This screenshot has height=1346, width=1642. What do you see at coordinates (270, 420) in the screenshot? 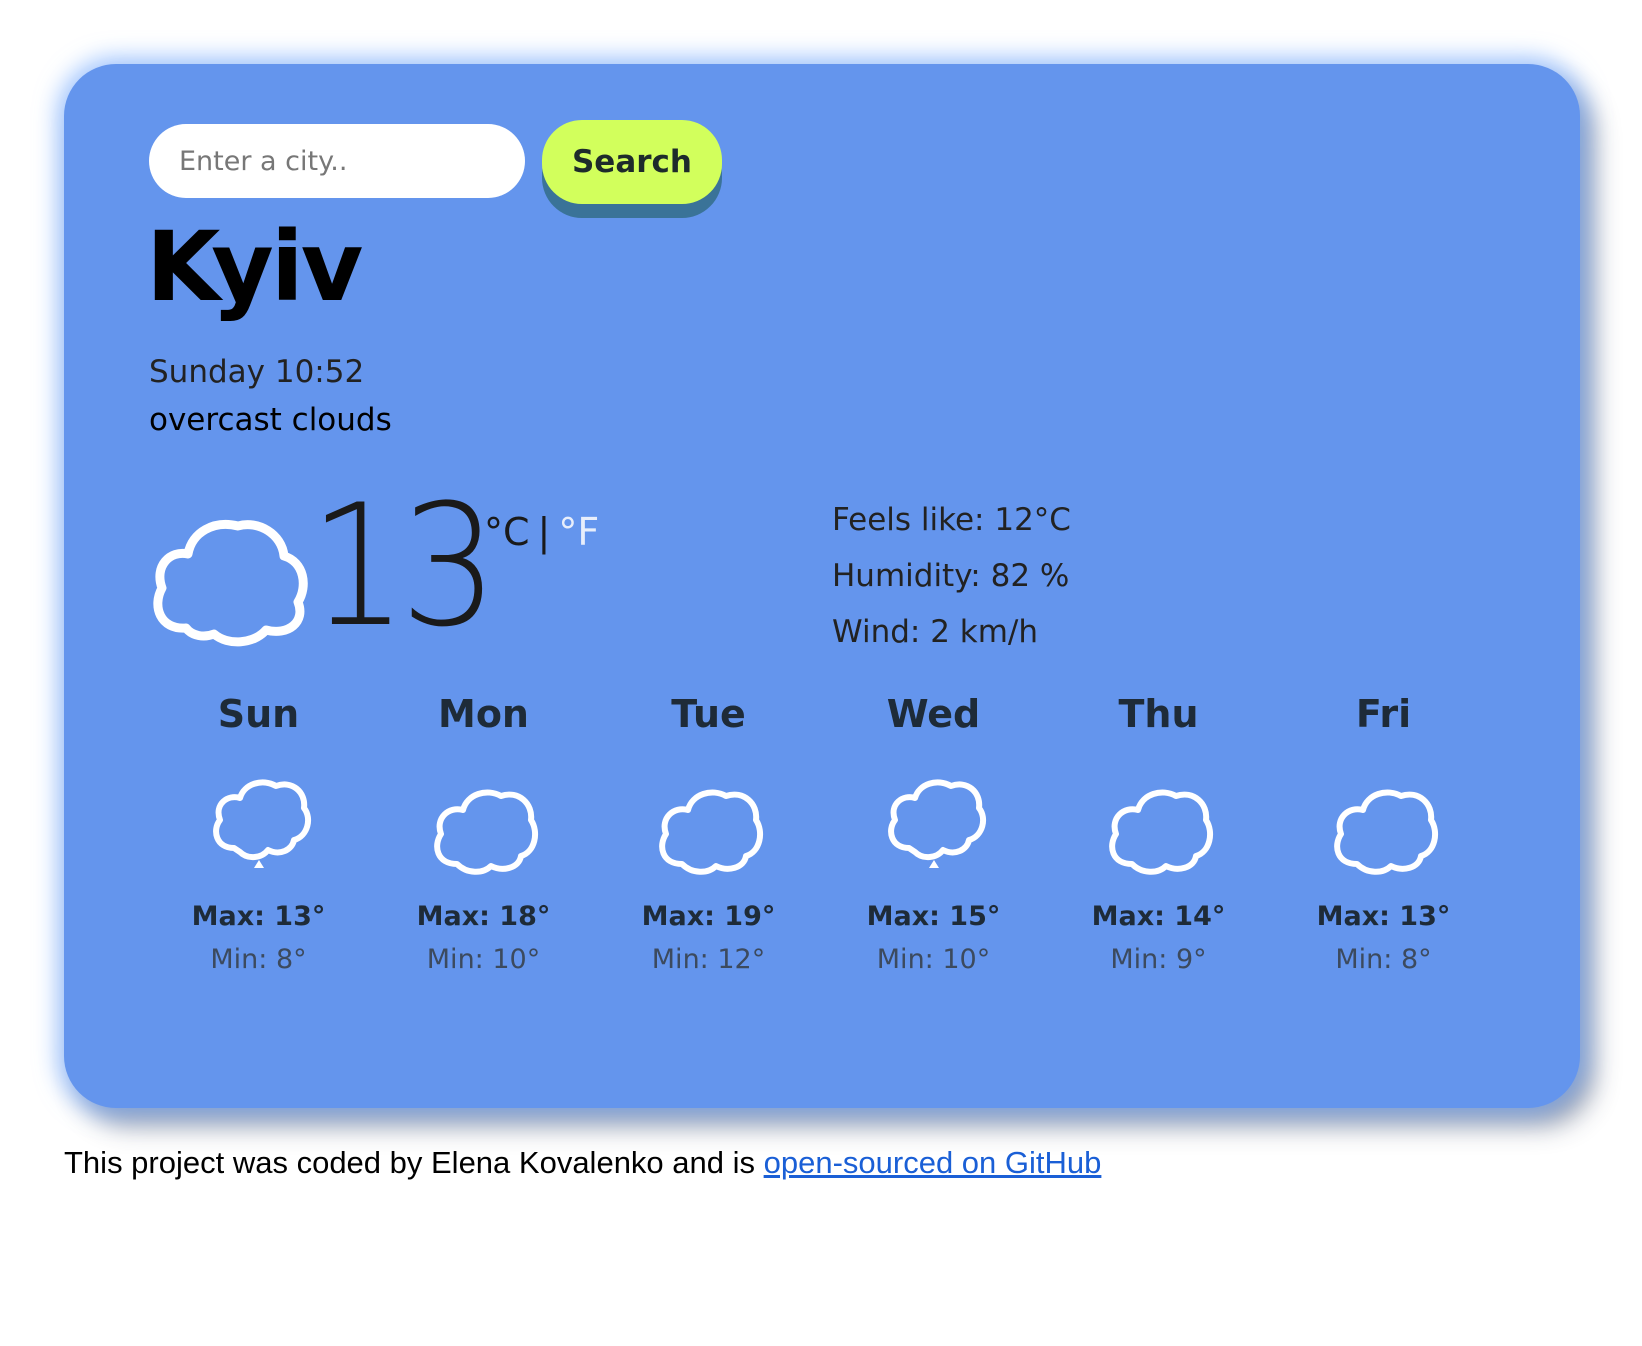
I see `weather-description: overcast clouds` at bounding box center [270, 420].